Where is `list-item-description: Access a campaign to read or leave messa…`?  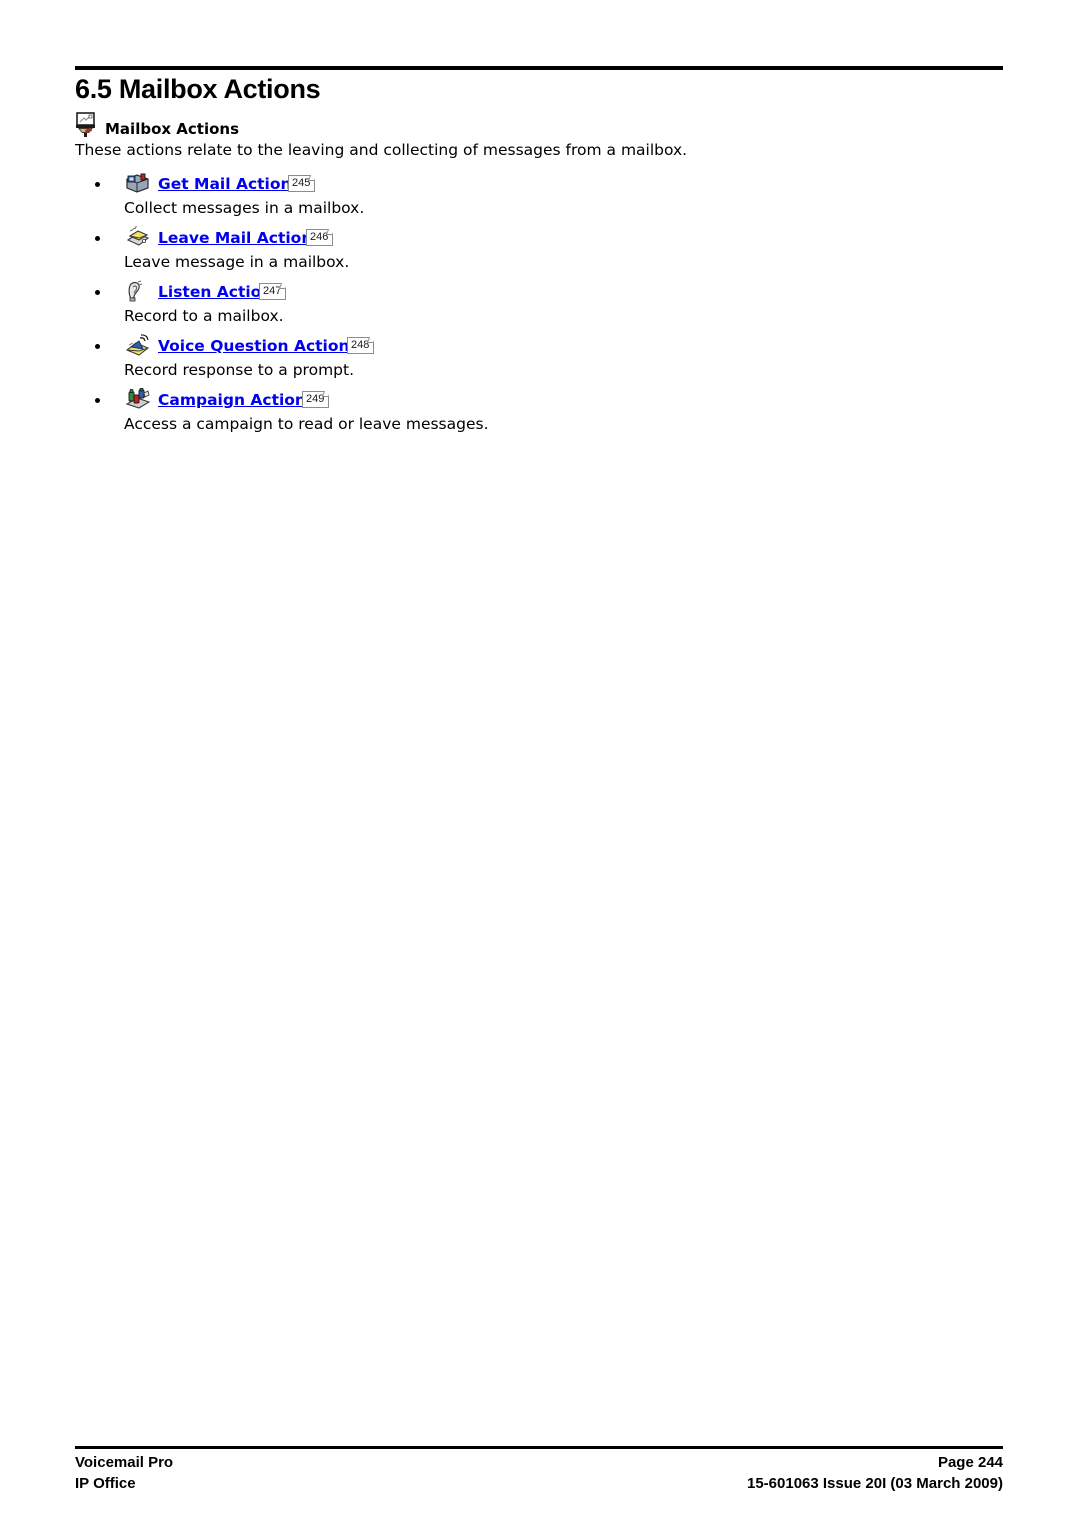
list-item-description: Access a campaign to read or leave messa… is located at coordinates (306, 424).